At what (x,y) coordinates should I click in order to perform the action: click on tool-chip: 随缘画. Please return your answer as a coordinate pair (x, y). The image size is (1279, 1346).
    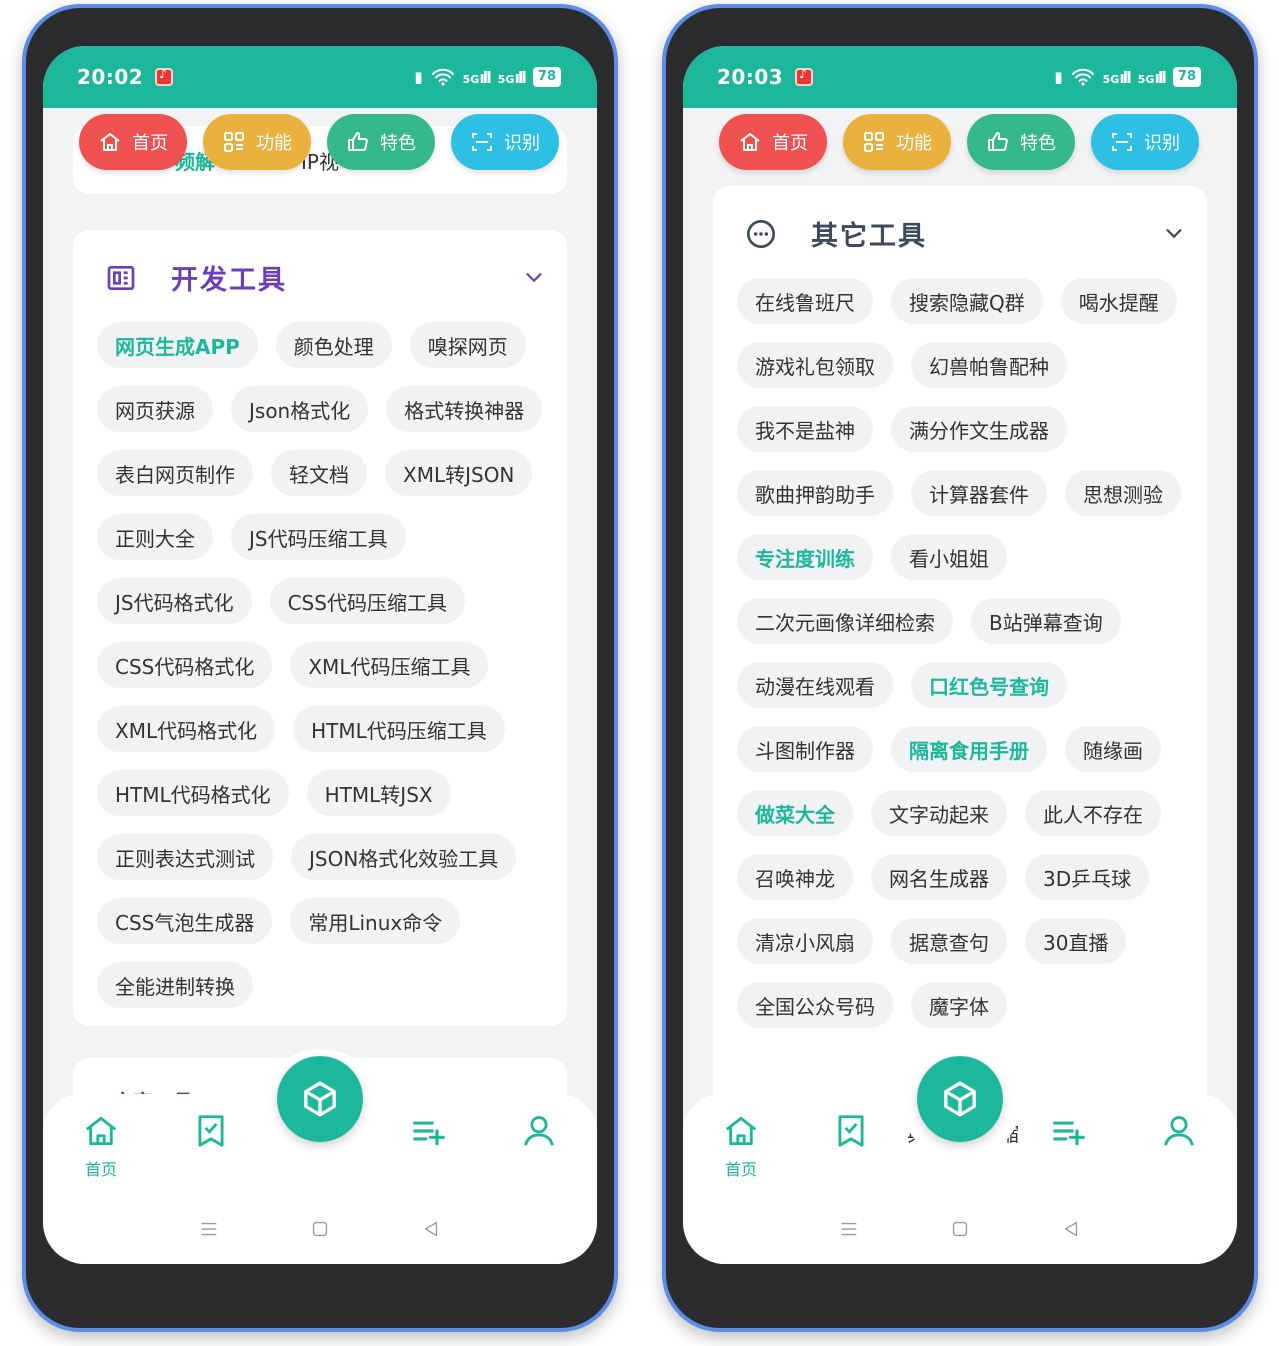
    Looking at the image, I should click on (1113, 749).